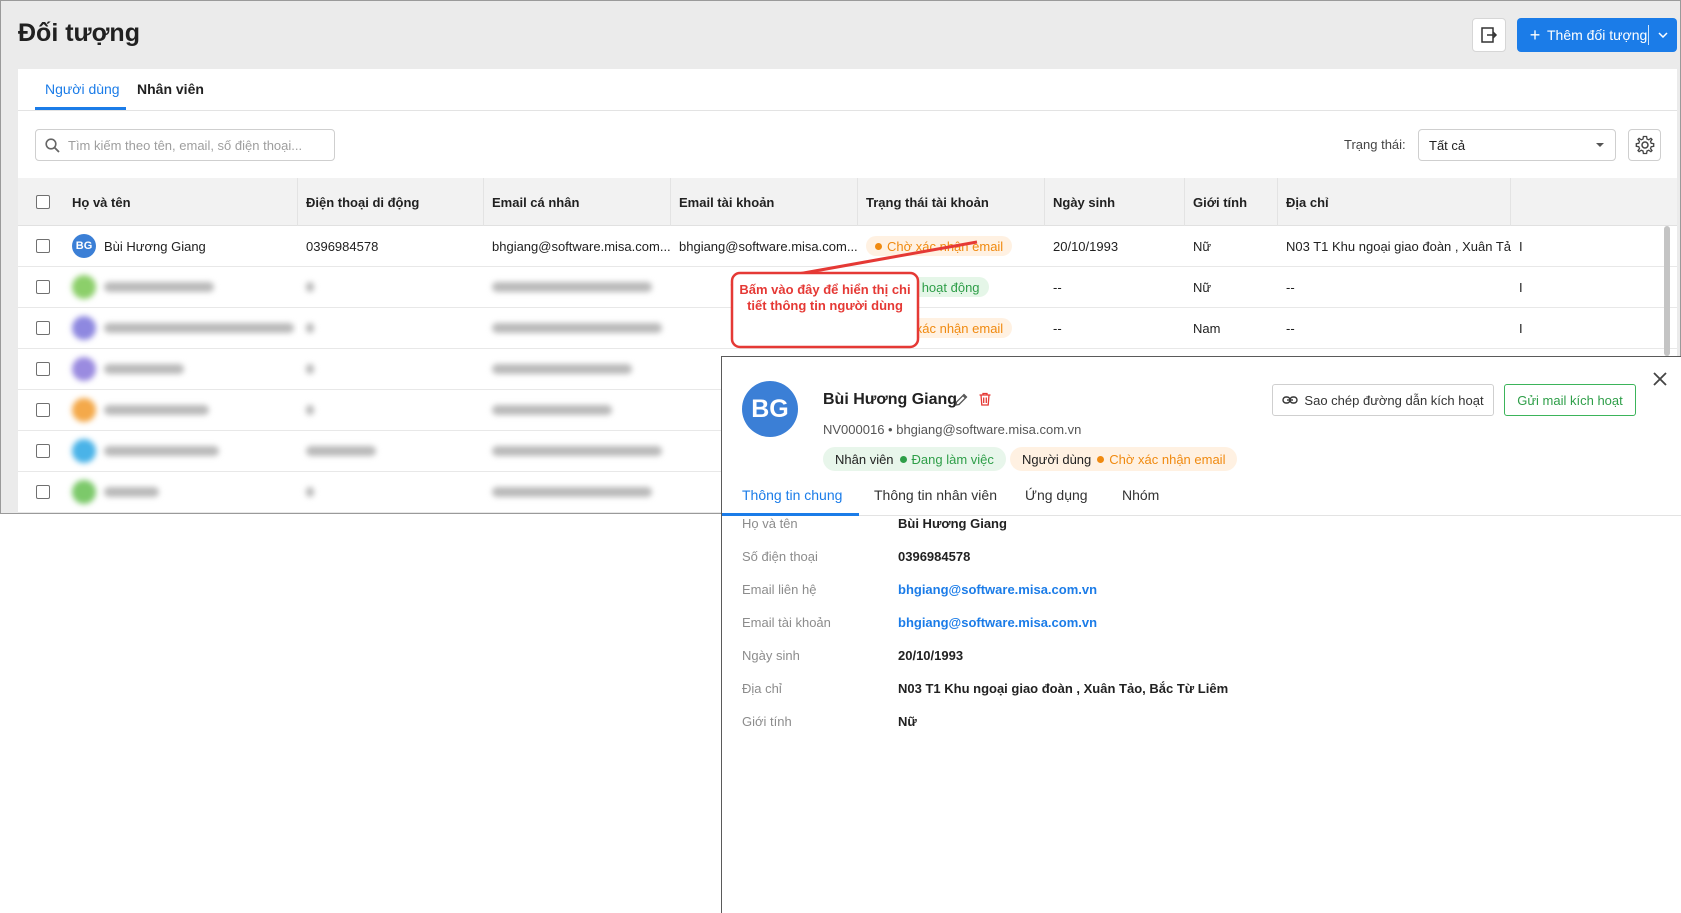 This screenshot has height=913, width=1681. What do you see at coordinates (1056, 495) in the screenshot?
I see `tab-applications: Ứng dụng` at bounding box center [1056, 495].